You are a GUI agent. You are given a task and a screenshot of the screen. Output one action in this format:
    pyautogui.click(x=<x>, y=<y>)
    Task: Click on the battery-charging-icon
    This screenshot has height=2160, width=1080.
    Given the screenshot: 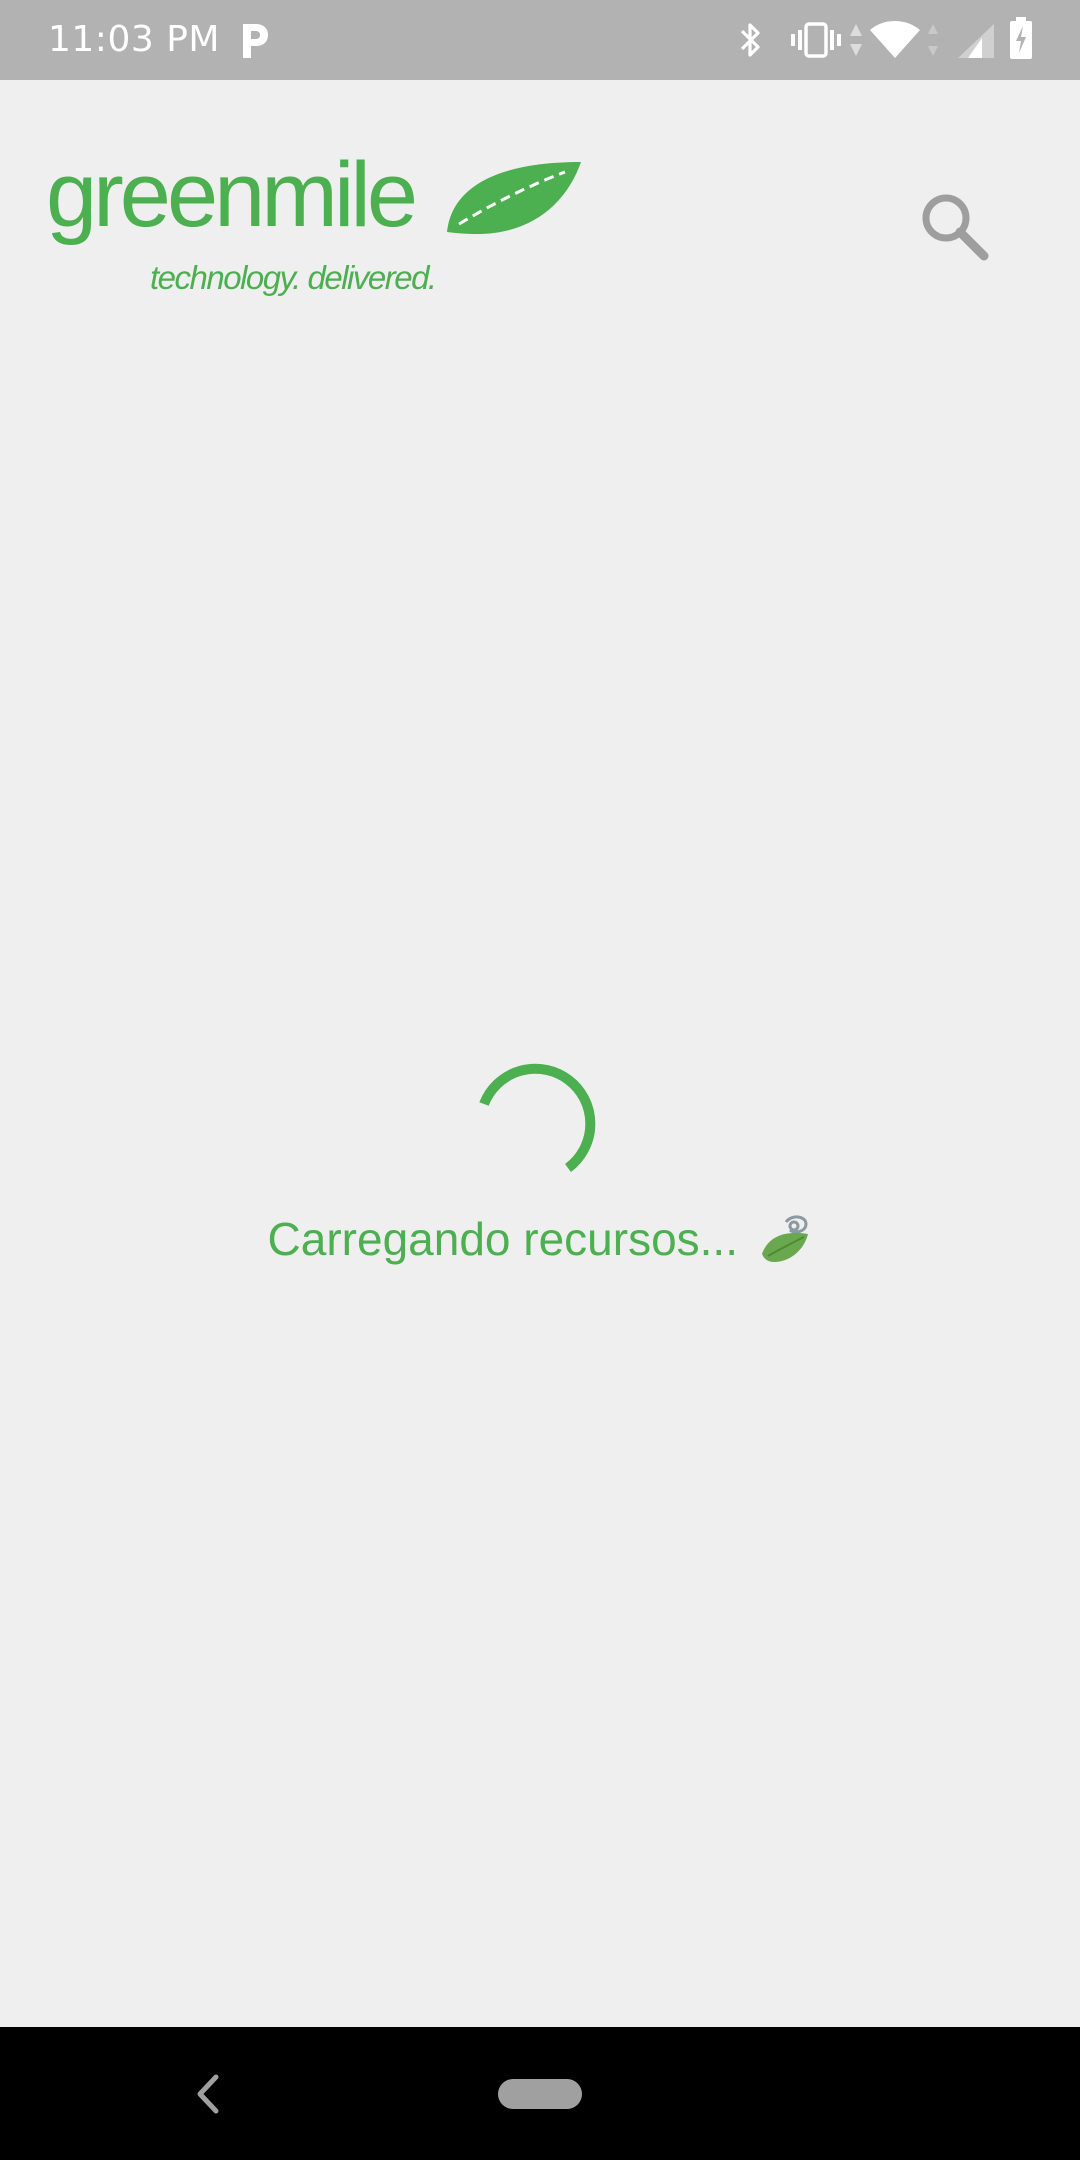 What is the action you would take?
    pyautogui.click(x=1021, y=40)
    